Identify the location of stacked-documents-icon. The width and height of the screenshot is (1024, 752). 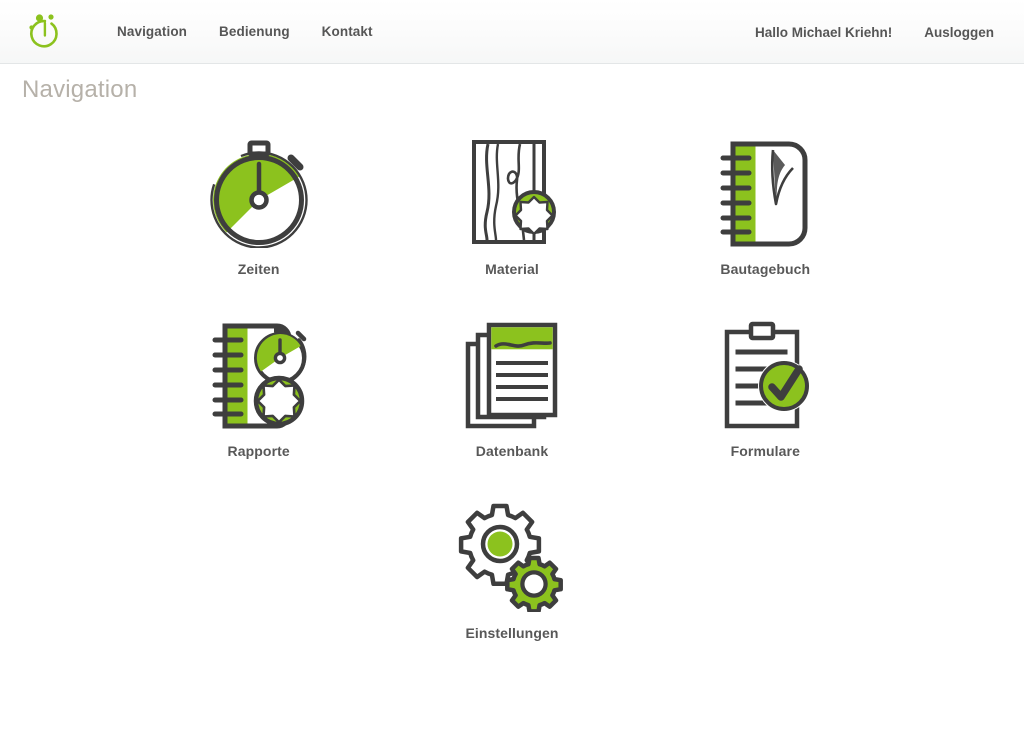
(512, 374).